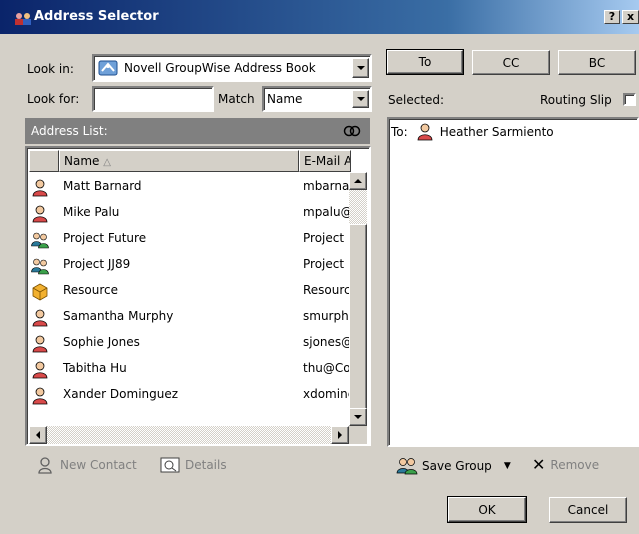  What do you see at coordinates (507, 466) in the screenshot?
I see `chevron-down-icon: ▼` at bounding box center [507, 466].